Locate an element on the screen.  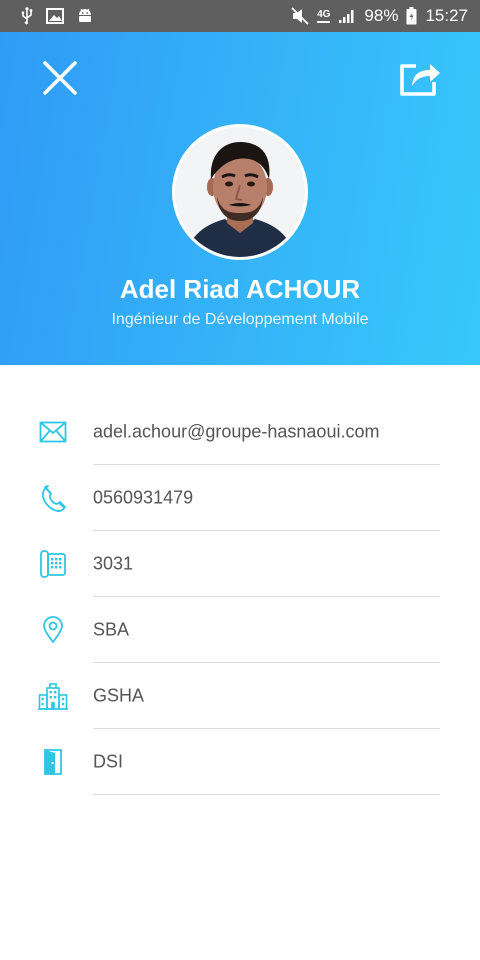
network-label: 4G is located at coordinates (324, 16).